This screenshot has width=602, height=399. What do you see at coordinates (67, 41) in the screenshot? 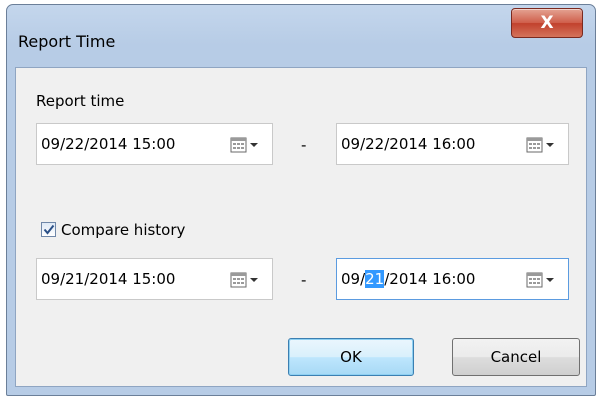
I see `window-title: Report Time` at bounding box center [67, 41].